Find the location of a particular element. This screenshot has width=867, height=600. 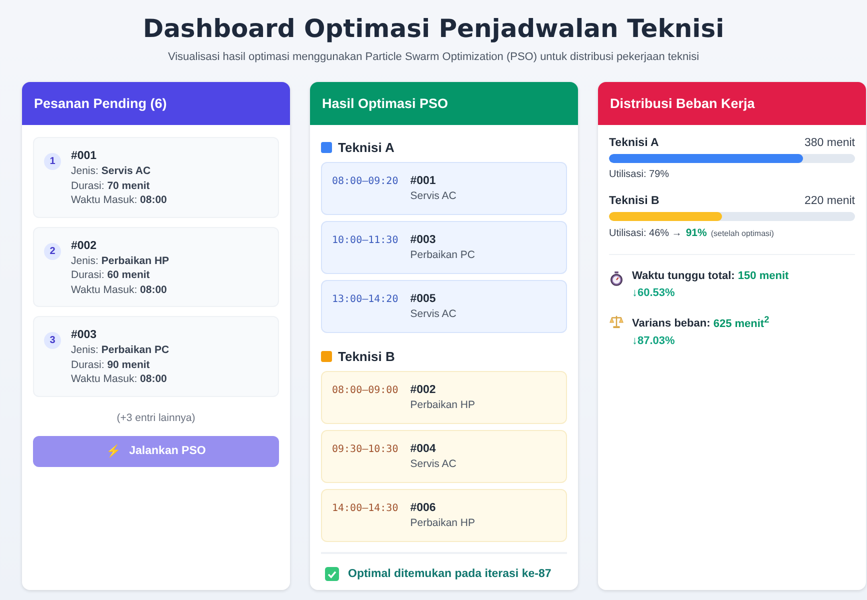

minutes-value: 380 menit is located at coordinates (829, 143).